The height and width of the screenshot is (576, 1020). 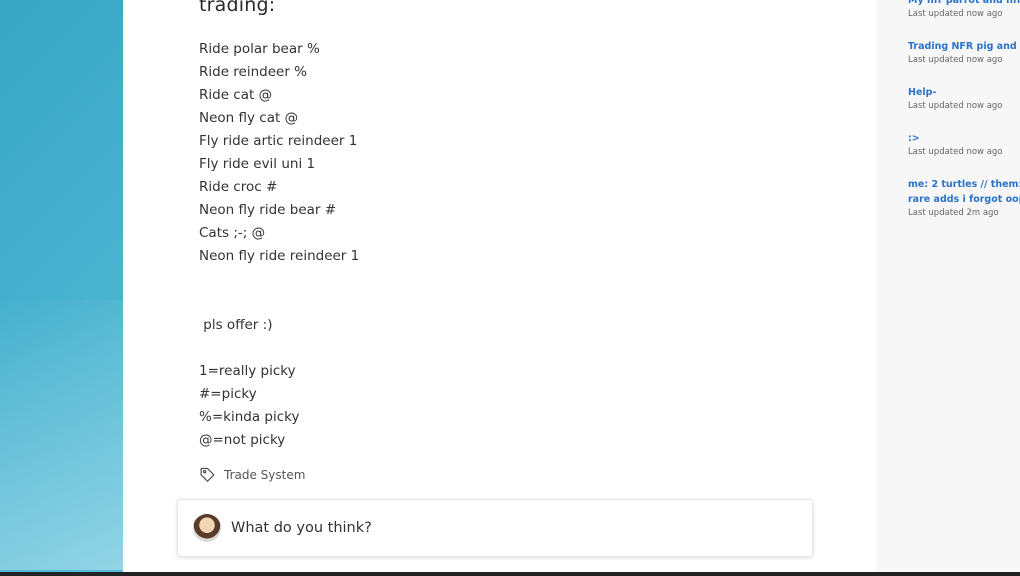 I want to click on post-line: %=kinda picky, so click(x=249, y=417).